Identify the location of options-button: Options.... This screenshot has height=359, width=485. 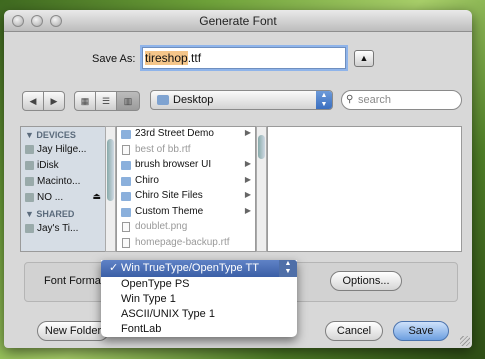
(366, 281).